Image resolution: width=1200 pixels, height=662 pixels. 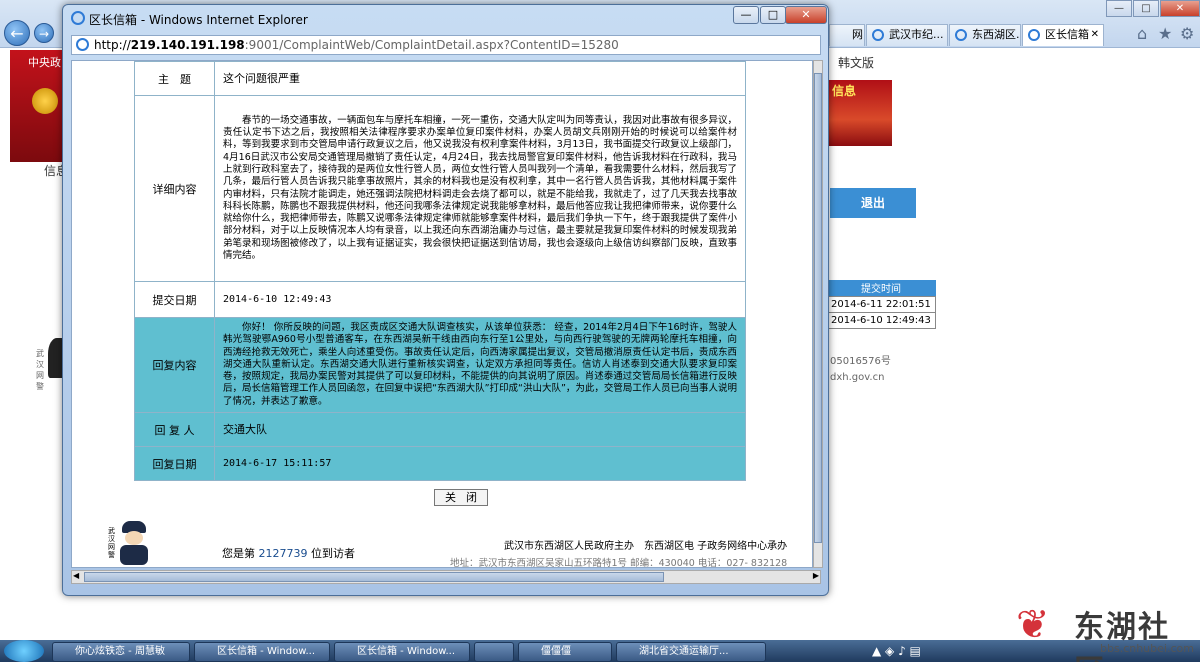 What do you see at coordinates (1095, 35) in the screenshot?
I see `tab-close-icon: ✕` at bounding box center [1095, 35].